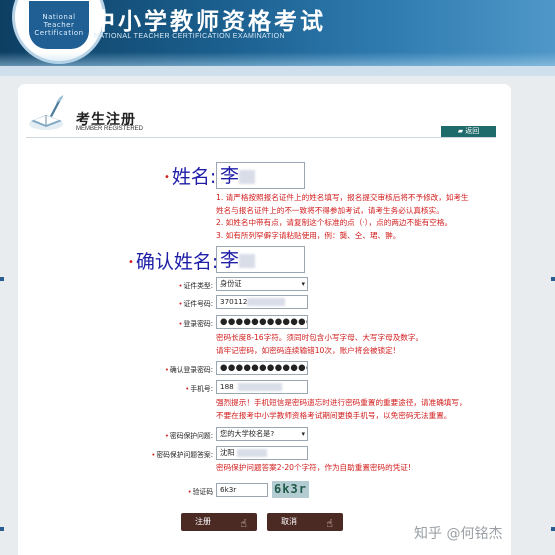 This screenshot has height=555, width=555. I want to click on phone-input: 188, so click(262, 387).